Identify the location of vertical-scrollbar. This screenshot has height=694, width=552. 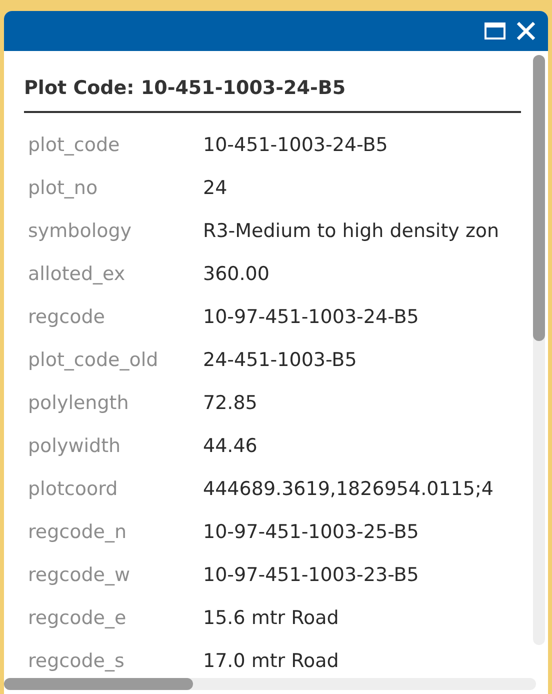
(539, 350).